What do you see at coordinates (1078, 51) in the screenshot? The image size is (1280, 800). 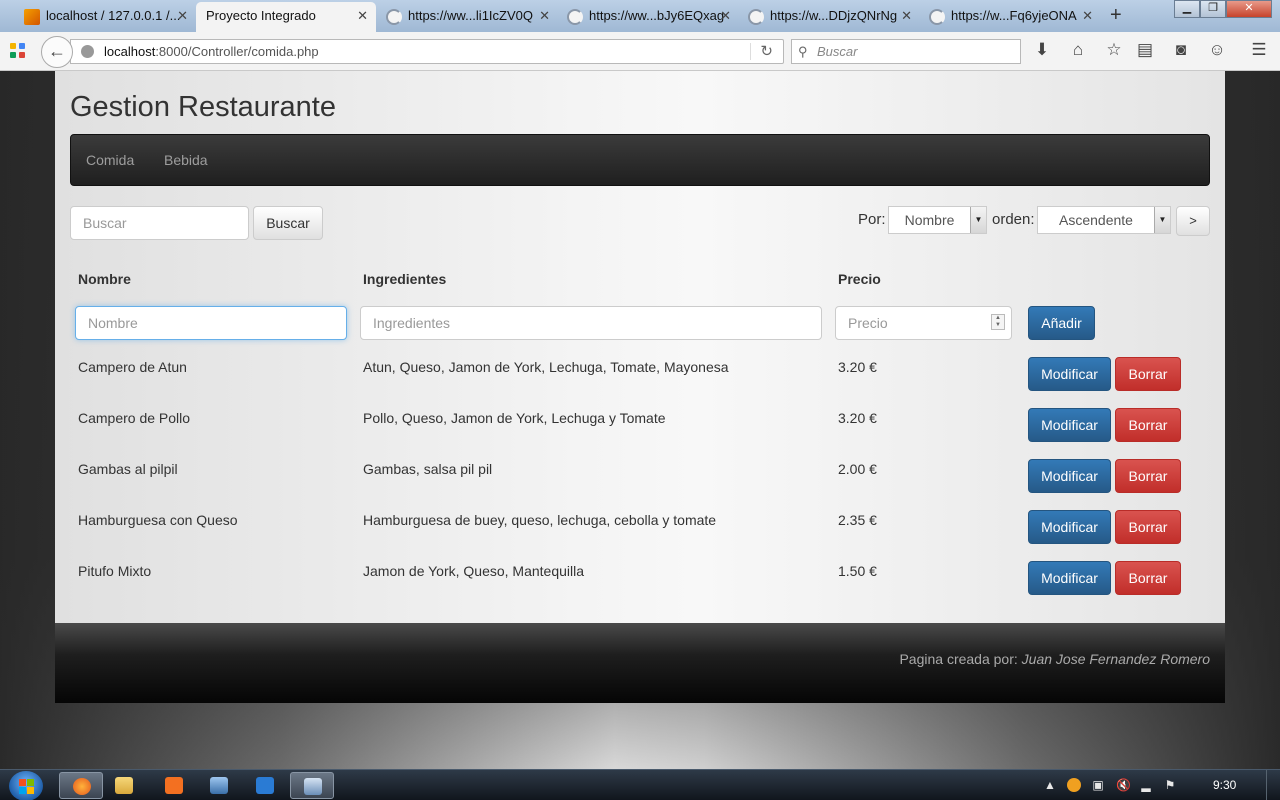 I see `home-icon: ⌂` at bounding box center [1078, 51].